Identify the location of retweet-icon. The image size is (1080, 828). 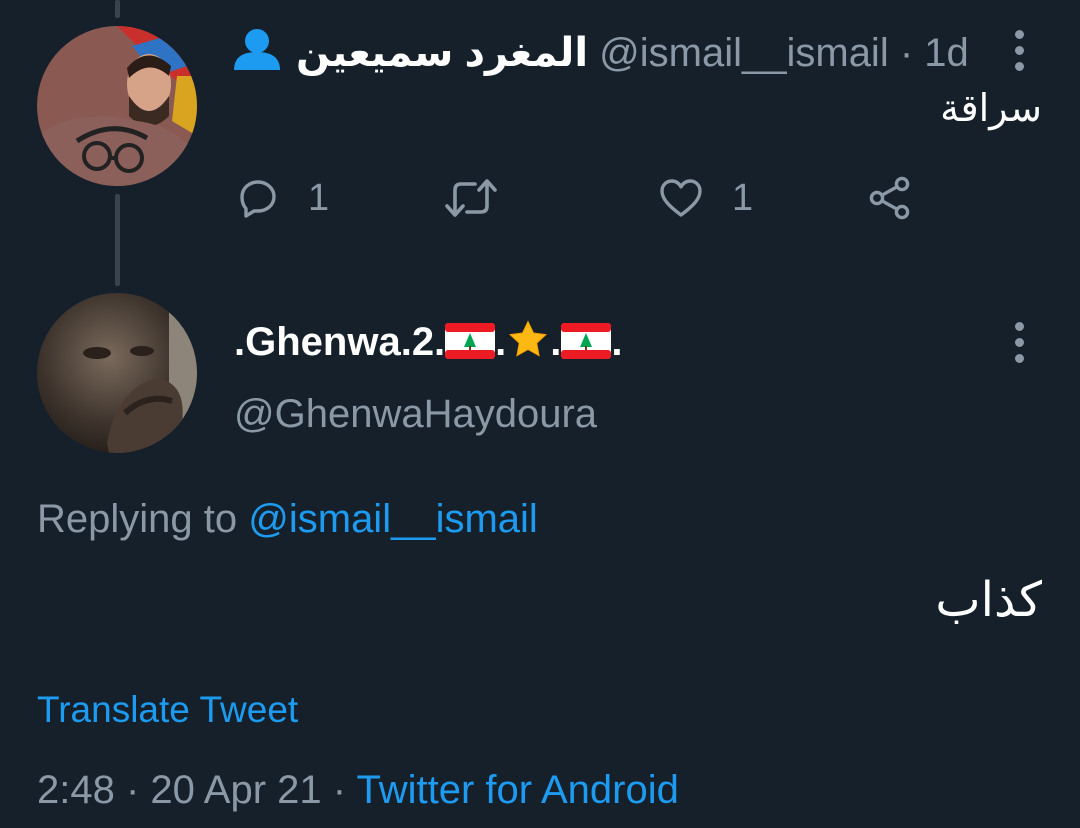
(471, 198).